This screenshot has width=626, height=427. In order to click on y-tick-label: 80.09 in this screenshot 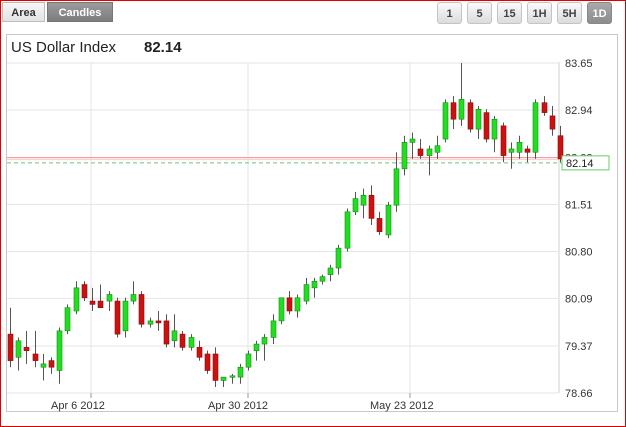, I will do `click(579, 299)`.